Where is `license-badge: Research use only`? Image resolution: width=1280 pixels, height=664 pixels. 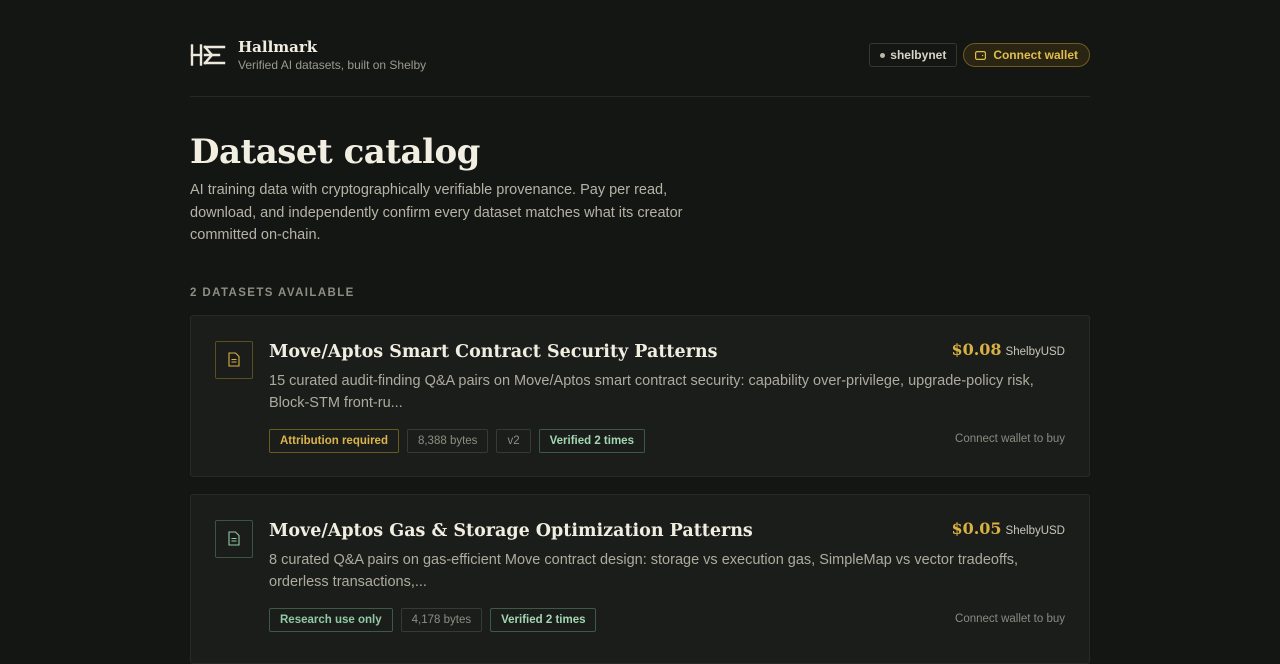 license-badge: Research use only is located at coordinates (331, 619).